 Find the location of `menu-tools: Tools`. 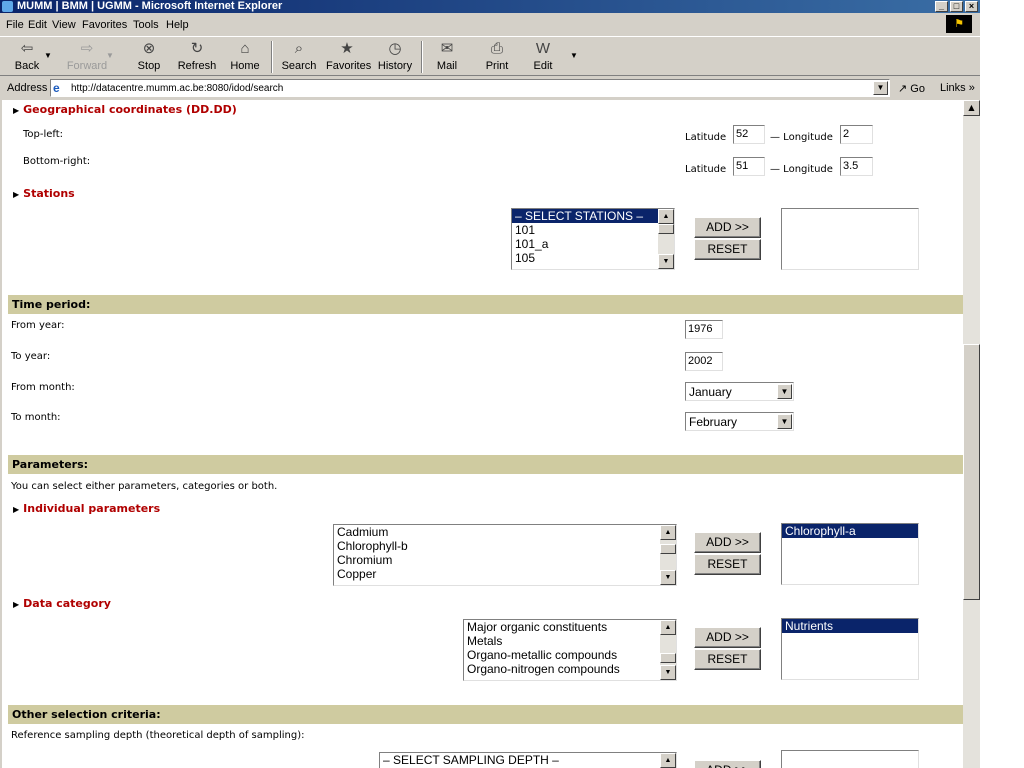

menu-tools: Tools is located at coordinates (146, 25).